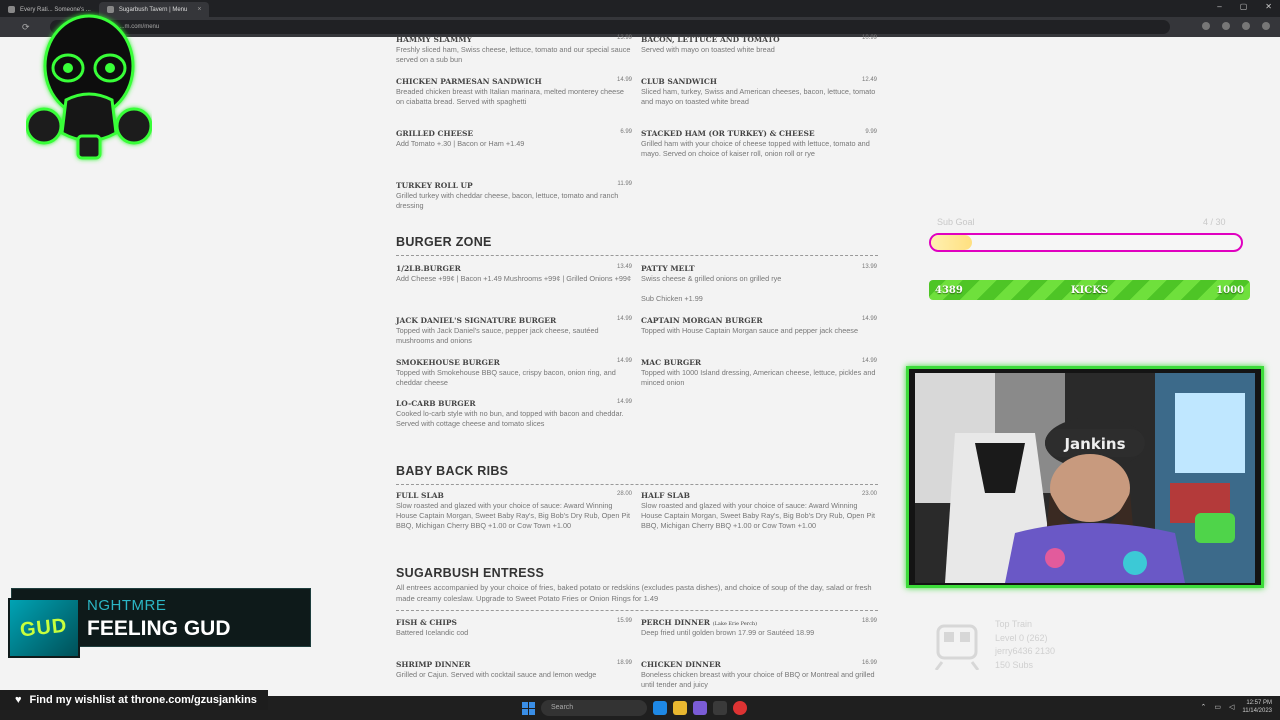 This screenshot has height=720, width=1280. I want to click on minimize-button: –, so click(1219, 6).